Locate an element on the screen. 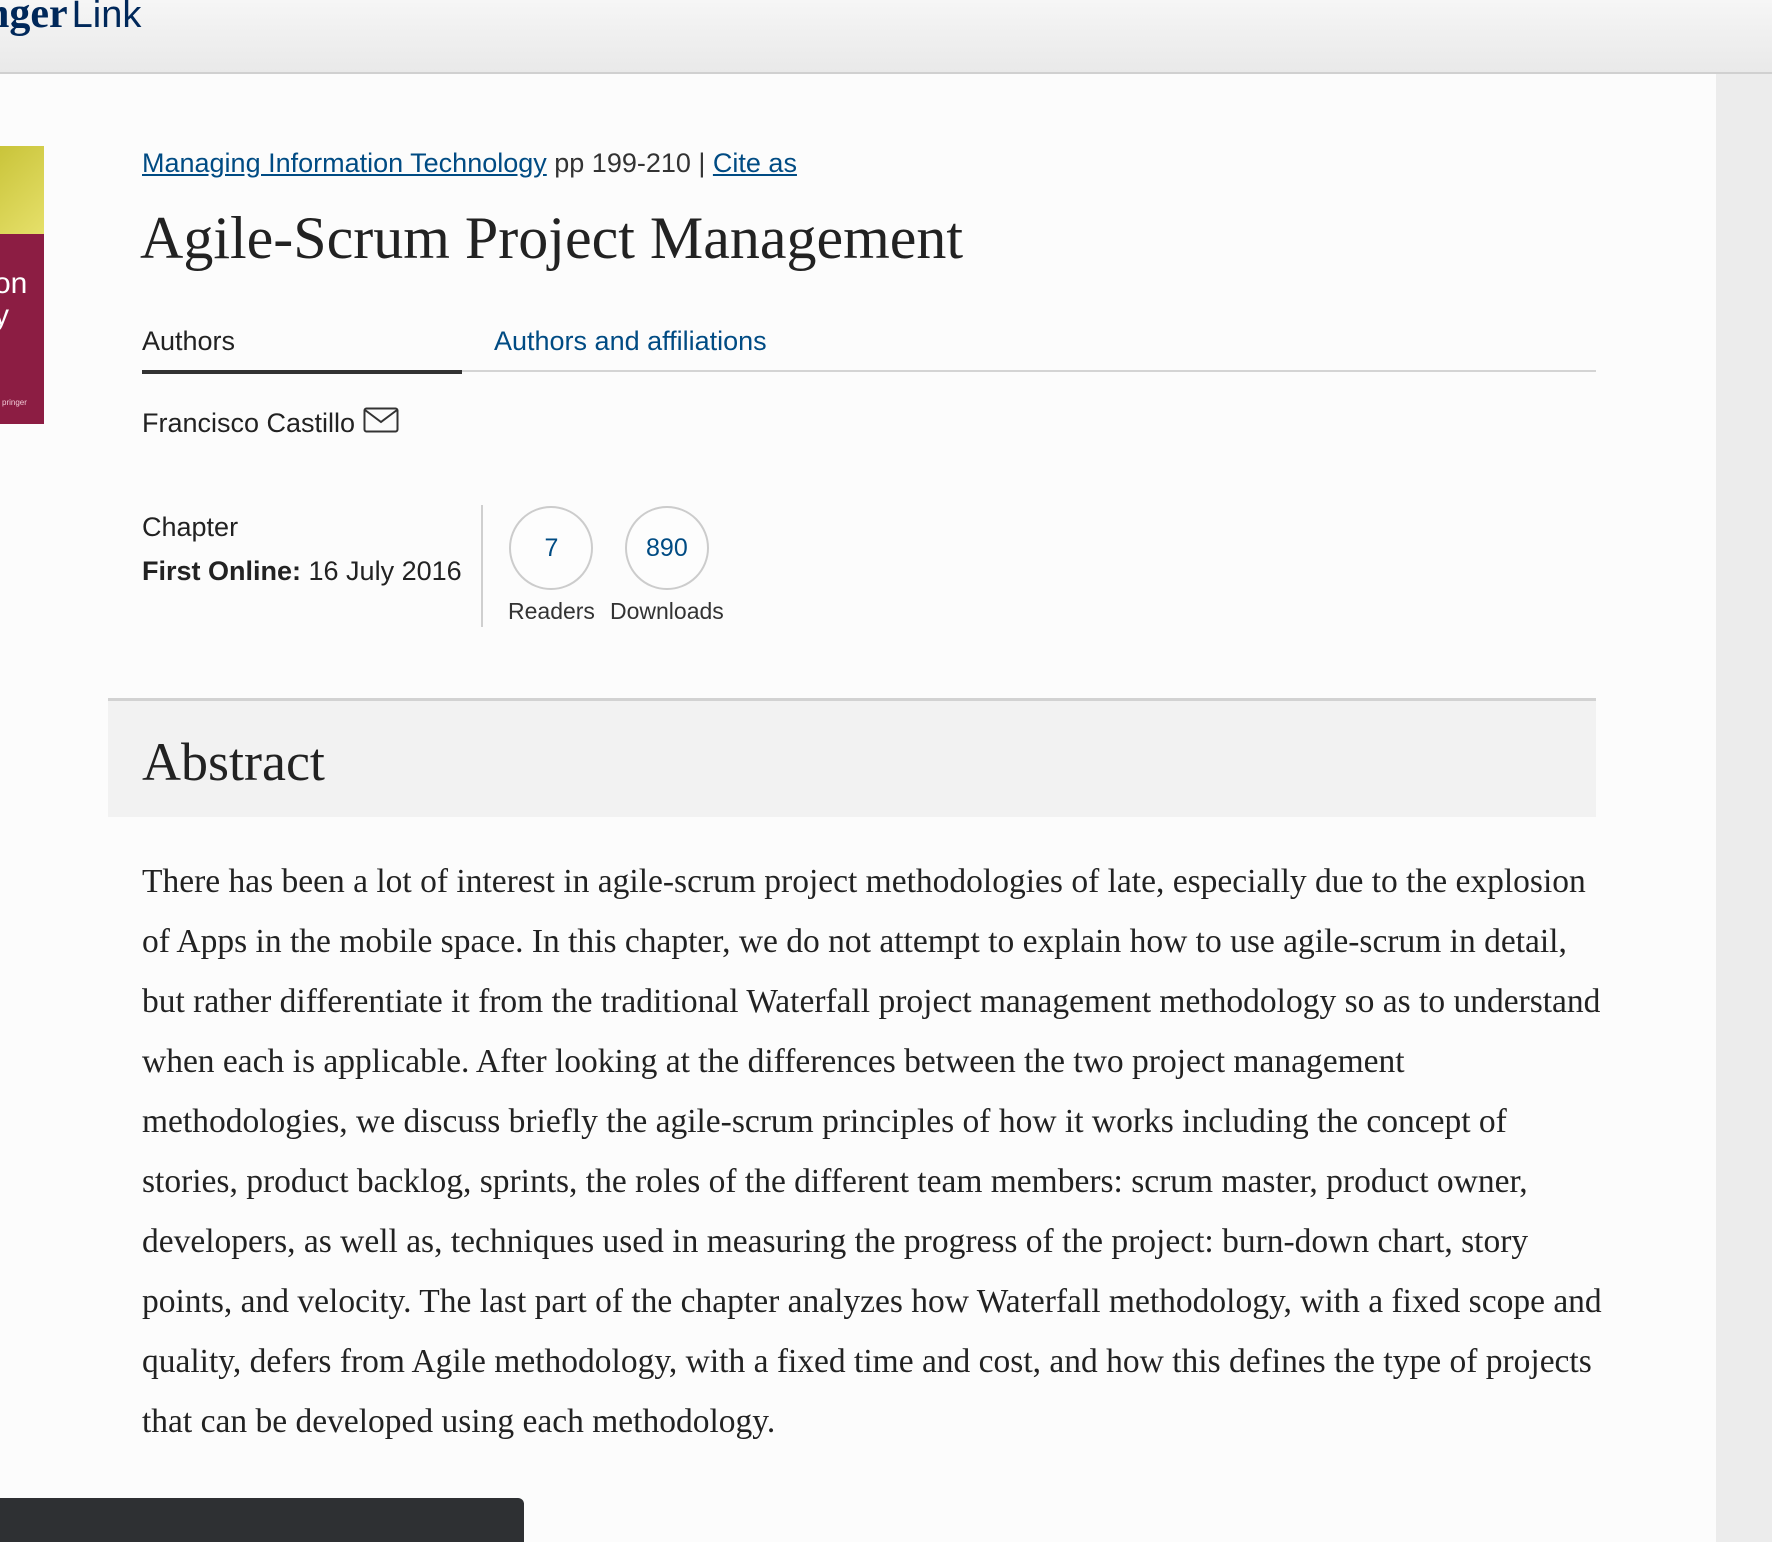 This screenshot has height=1542, width=1772. page-range: pp 199-210 | is located at coordinates (629, 163).